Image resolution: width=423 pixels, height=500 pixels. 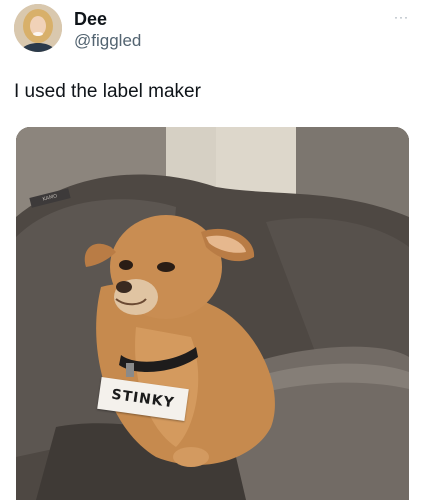 I want to click on display-name: Dee, so click(x=107, y=19).